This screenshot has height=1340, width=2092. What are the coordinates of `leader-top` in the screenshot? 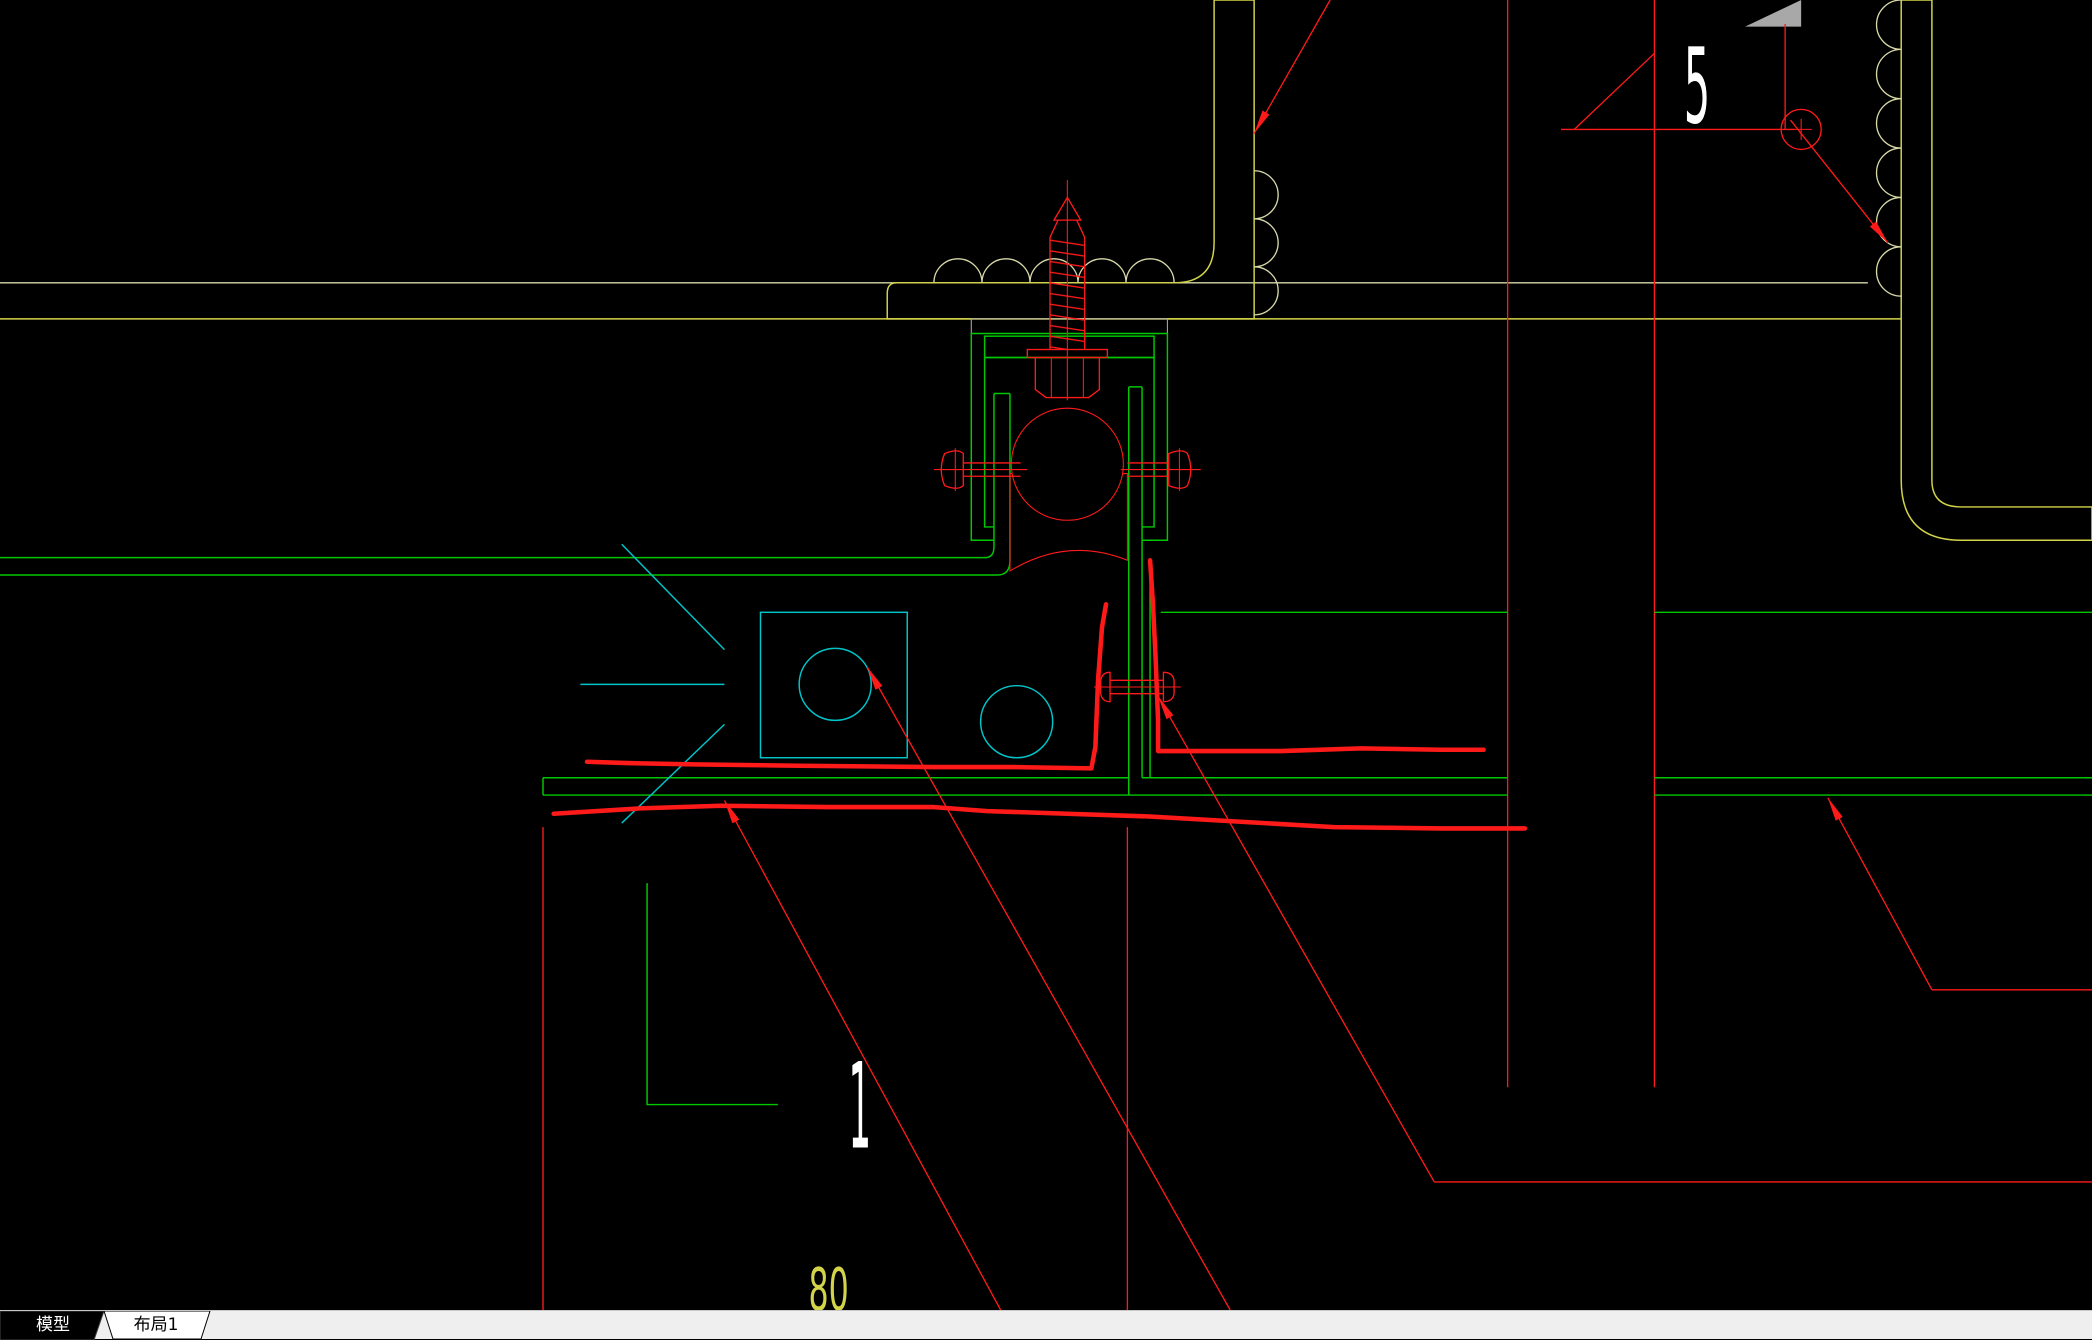 It's located at (1292, 67).